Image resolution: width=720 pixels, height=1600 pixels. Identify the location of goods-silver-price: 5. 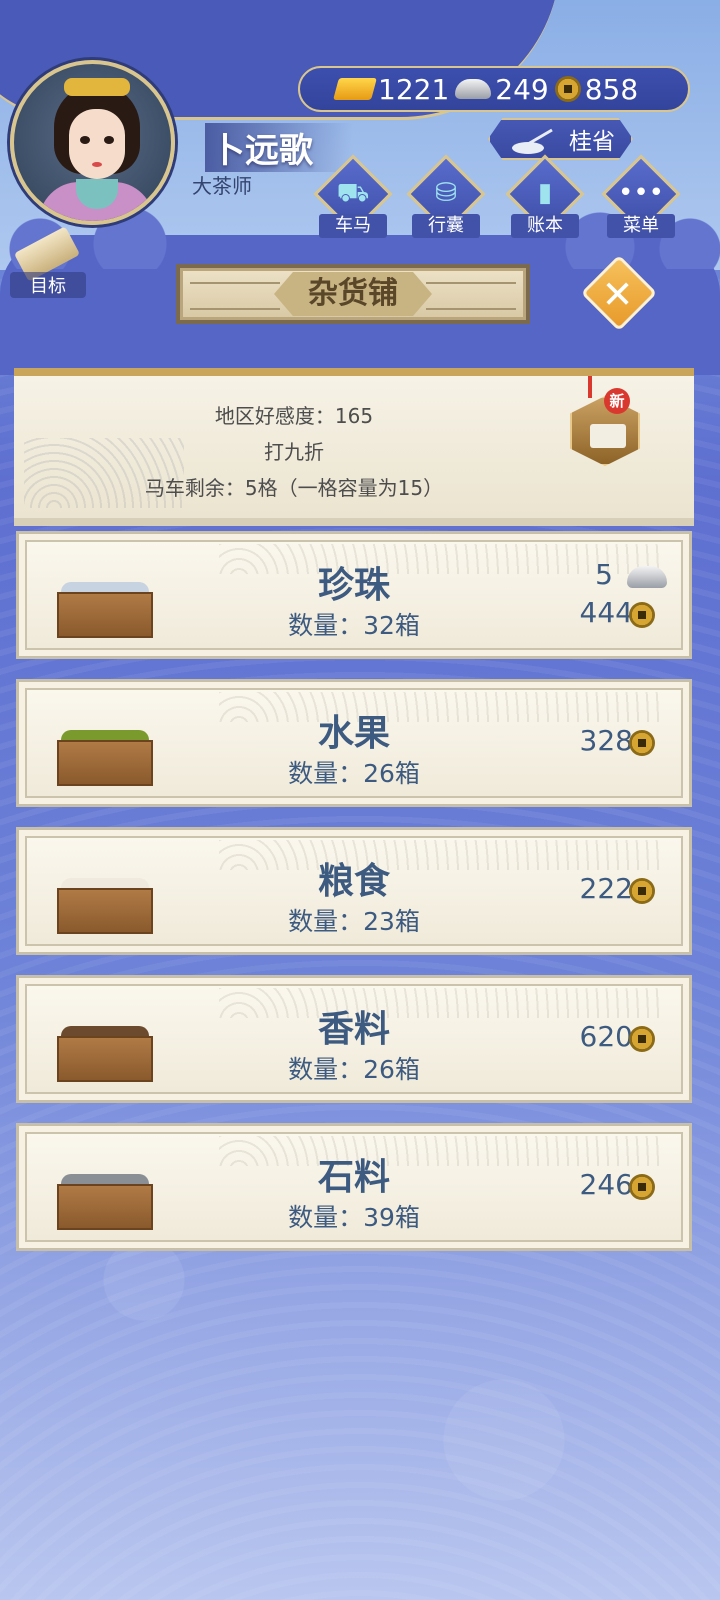
(604, 574).